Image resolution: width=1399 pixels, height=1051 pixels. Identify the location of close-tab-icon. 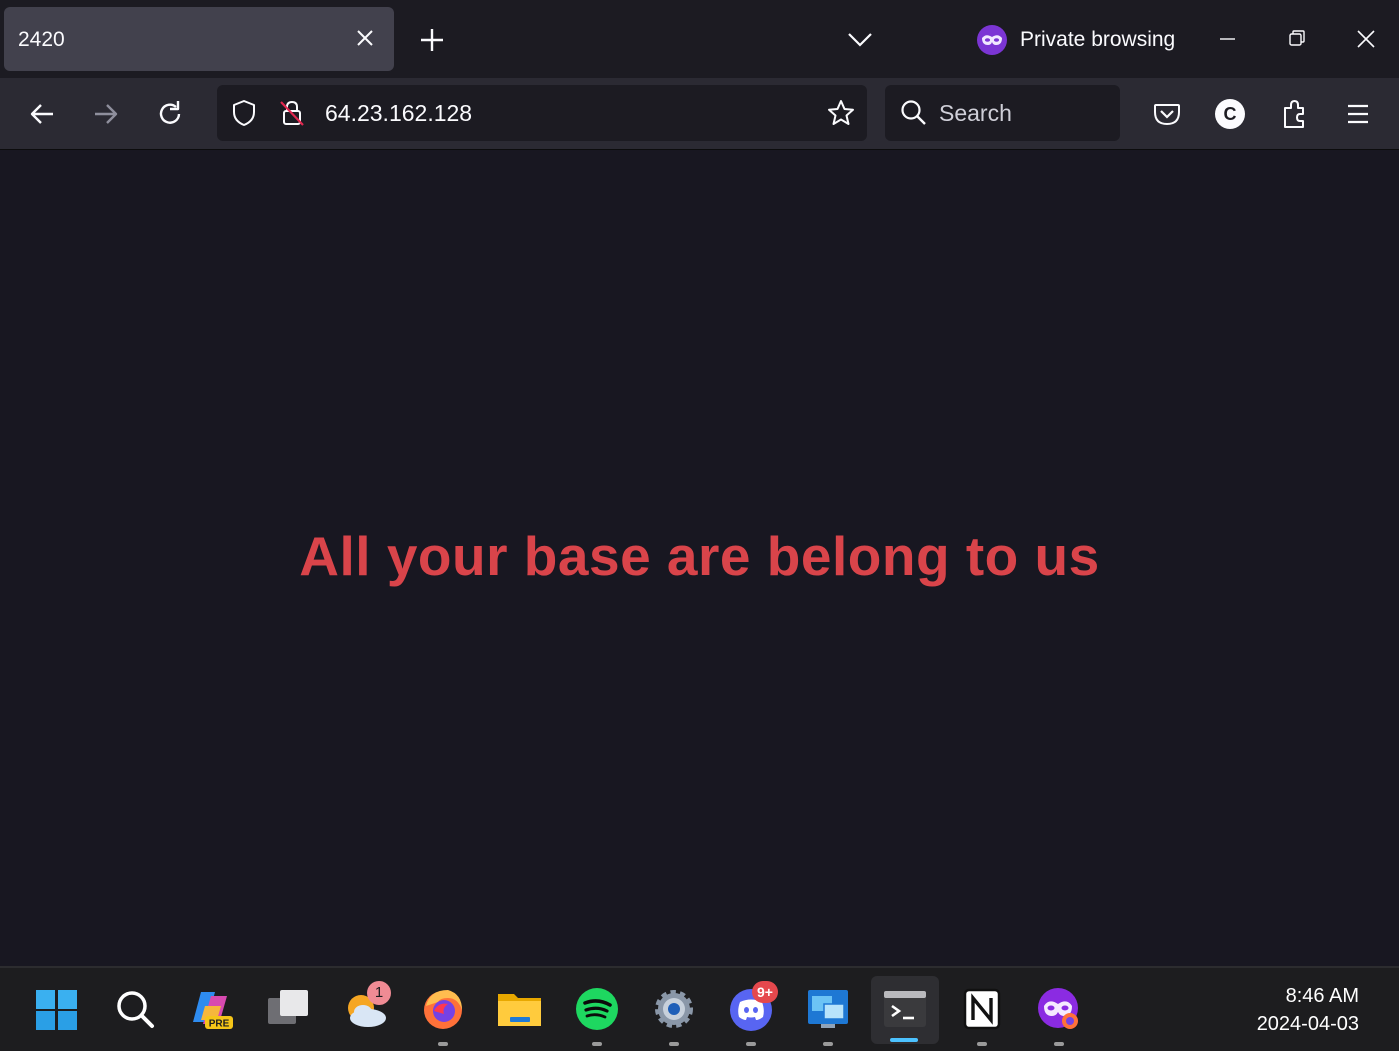
(365, 38).